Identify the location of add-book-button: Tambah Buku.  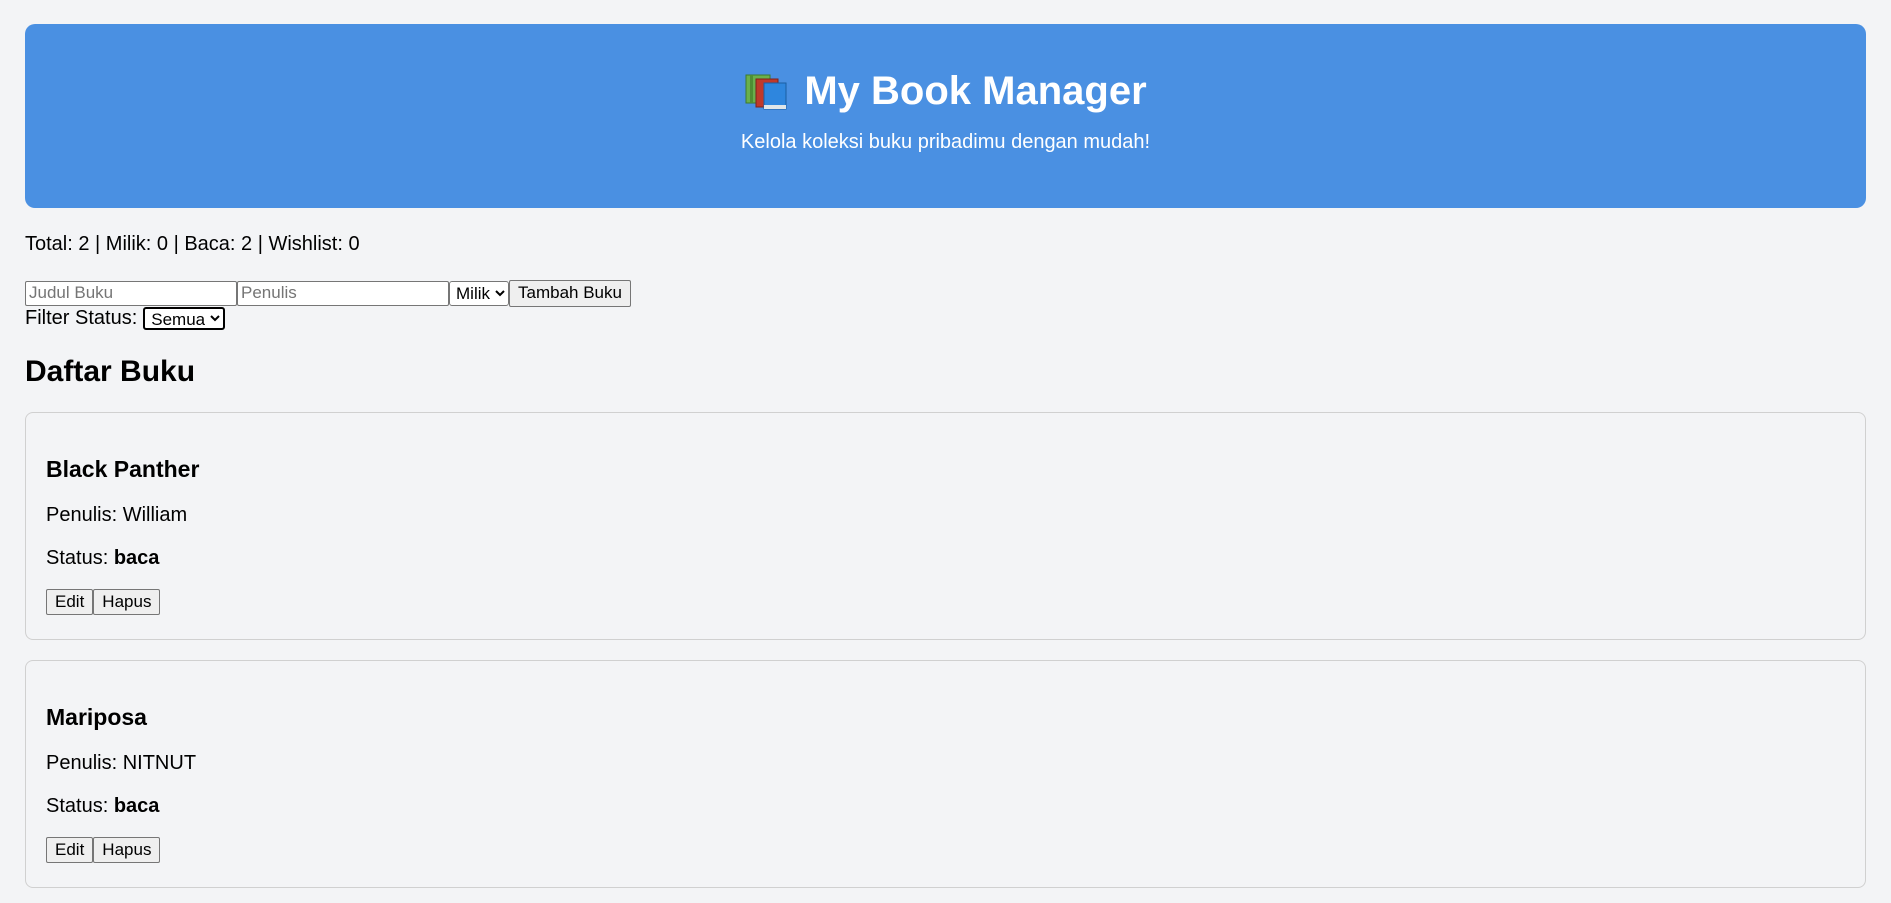
(570, 293).